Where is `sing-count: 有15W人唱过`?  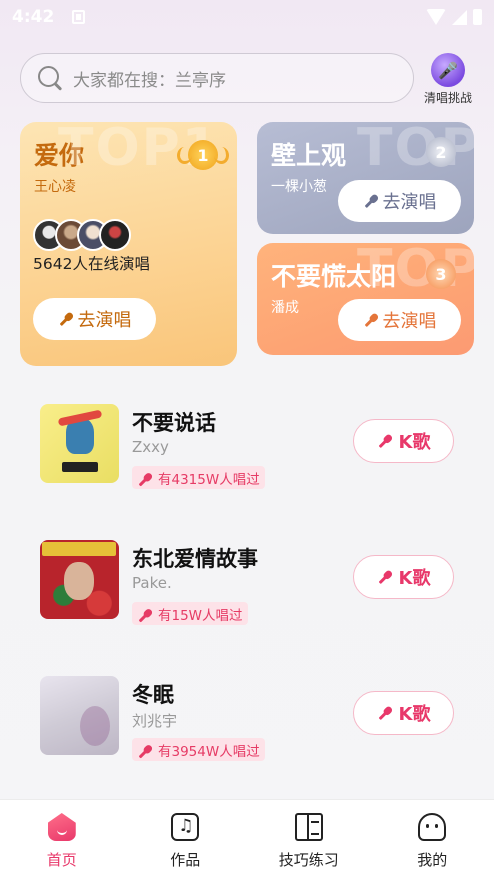
sing-count: 有15W人唱过 is located at coordinates (200, 615).